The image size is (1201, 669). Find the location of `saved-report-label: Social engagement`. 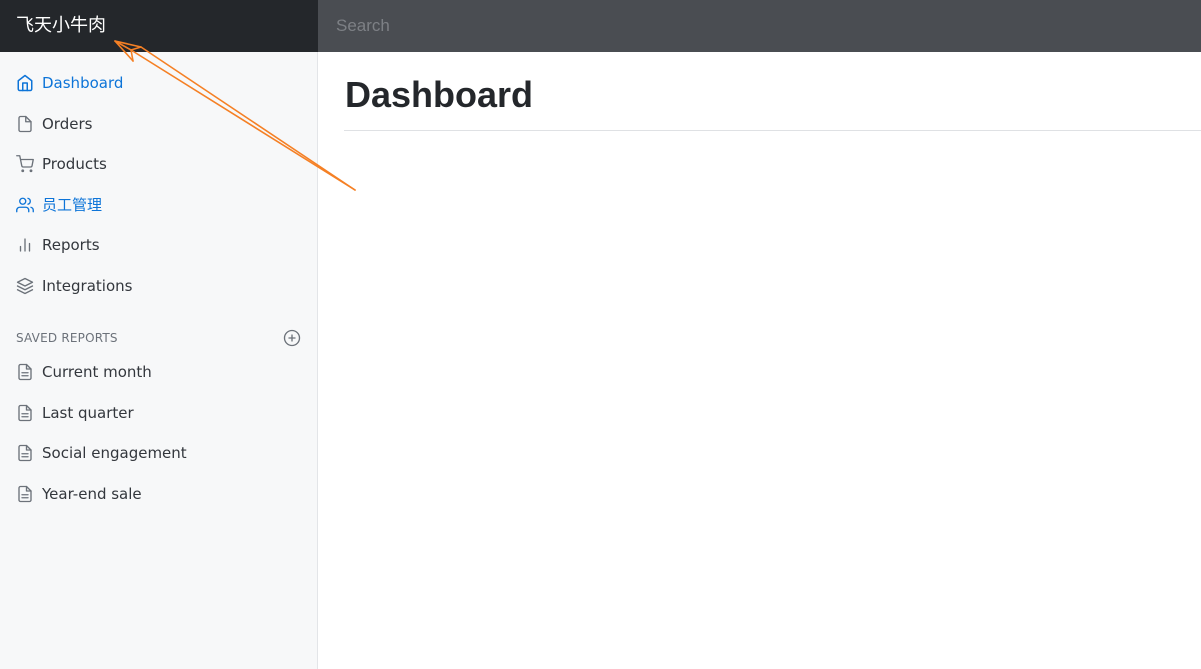

saved-report-label: Social engagement is located at coordinates (114, 453).